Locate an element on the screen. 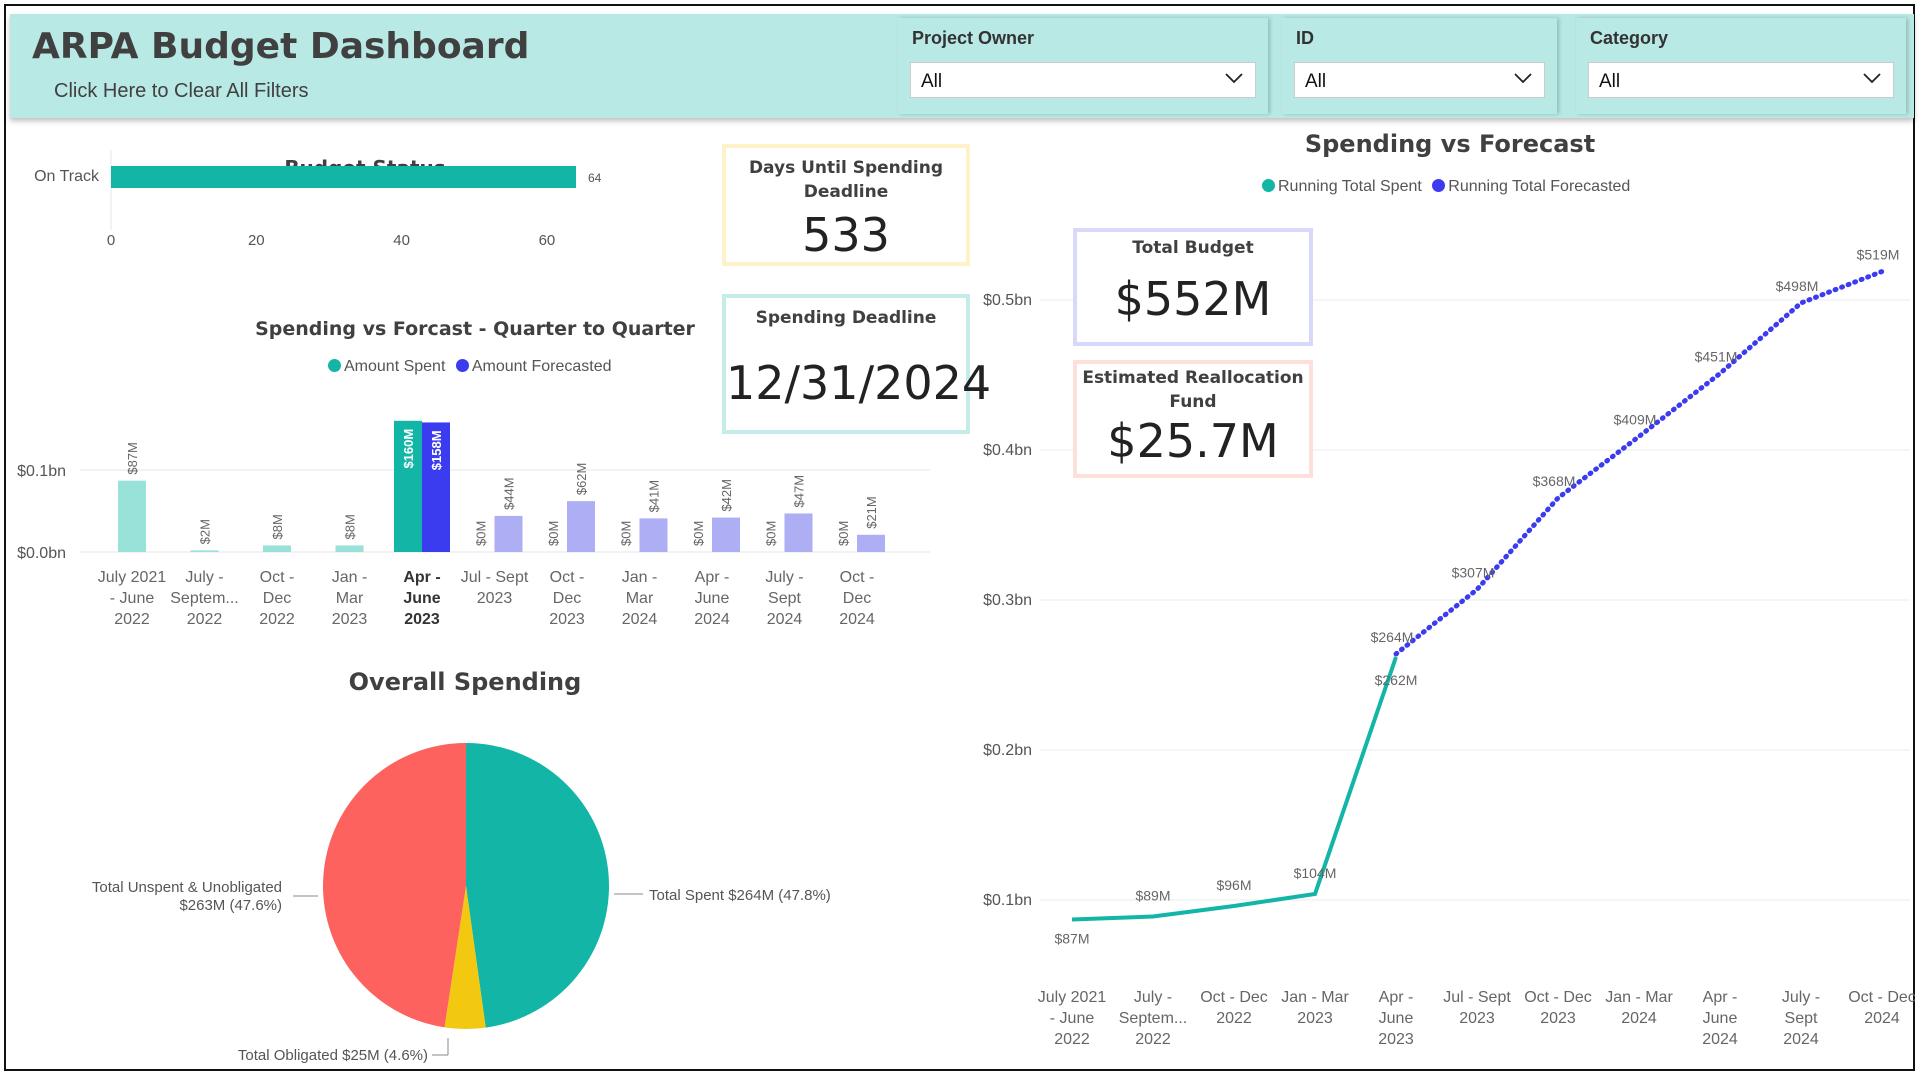 Image resolution: width=1923 pixels, height=1075 pixels. filter-id: ID All is located at coordinates (1419, 66).